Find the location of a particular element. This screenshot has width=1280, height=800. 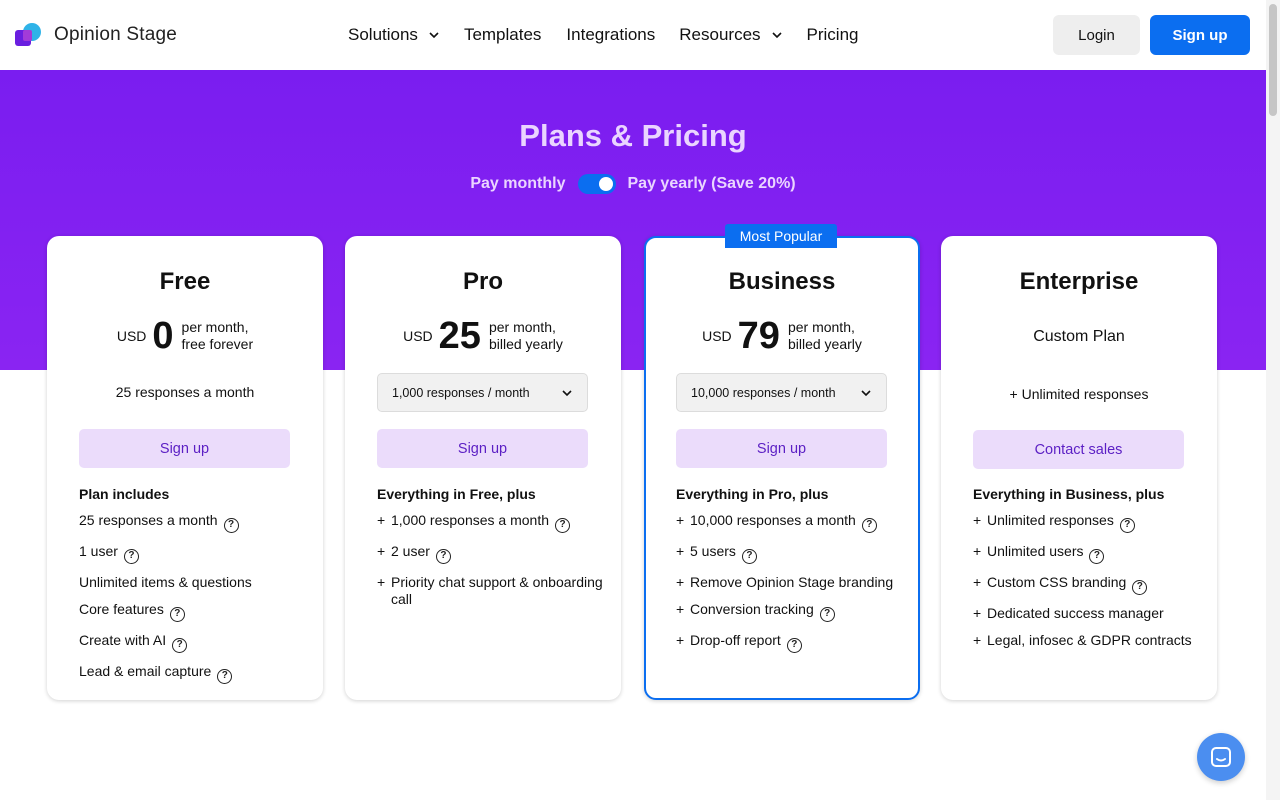

nav-templates: Templates is located at coordinates (502, 35).